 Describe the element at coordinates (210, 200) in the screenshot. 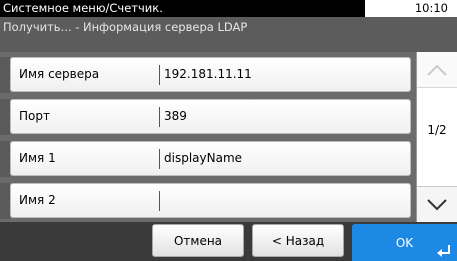

I see `row-name-2: Имя 2` at that location.